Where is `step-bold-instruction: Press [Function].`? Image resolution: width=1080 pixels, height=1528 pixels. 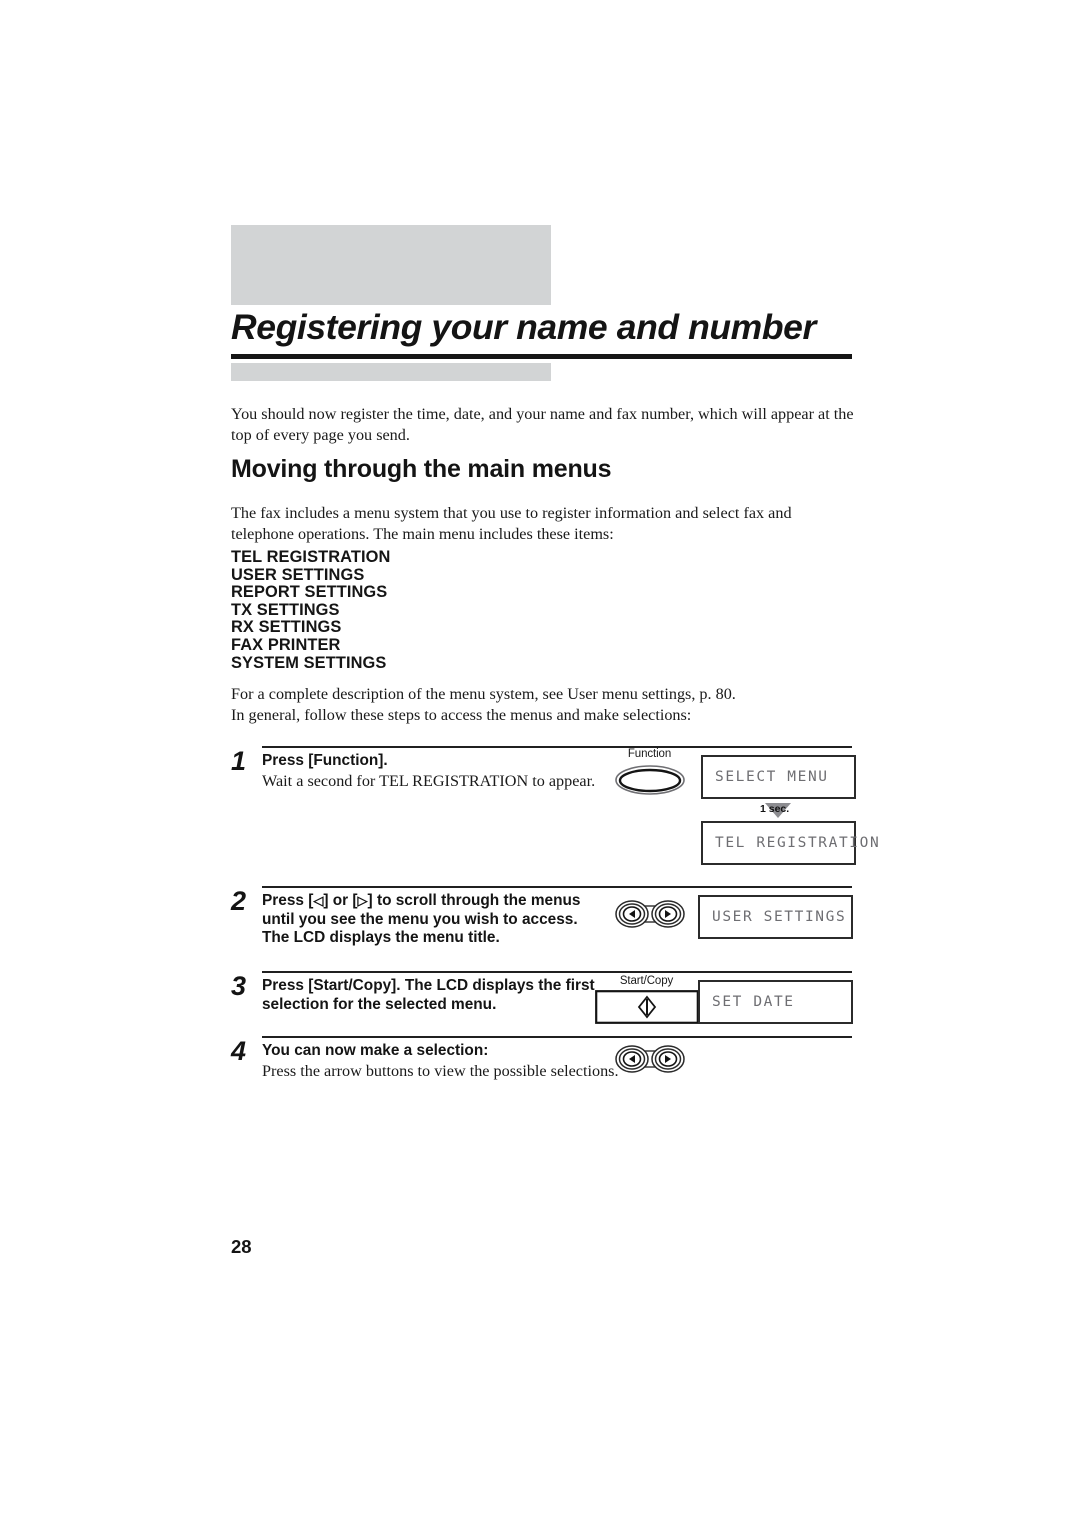 step-bold-instruction: Press [Function]. is located at coordinates (325, 760).